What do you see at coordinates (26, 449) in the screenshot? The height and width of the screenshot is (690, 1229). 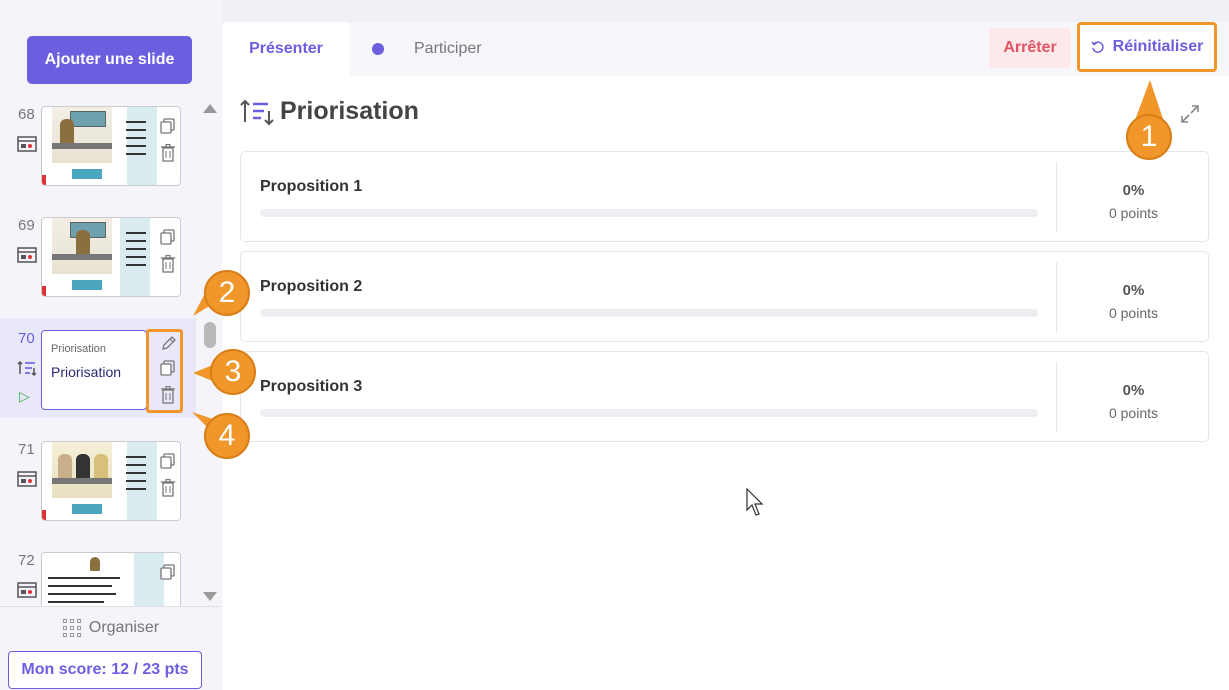 I see `slide-number: 71` at bounding box center [26, 449].